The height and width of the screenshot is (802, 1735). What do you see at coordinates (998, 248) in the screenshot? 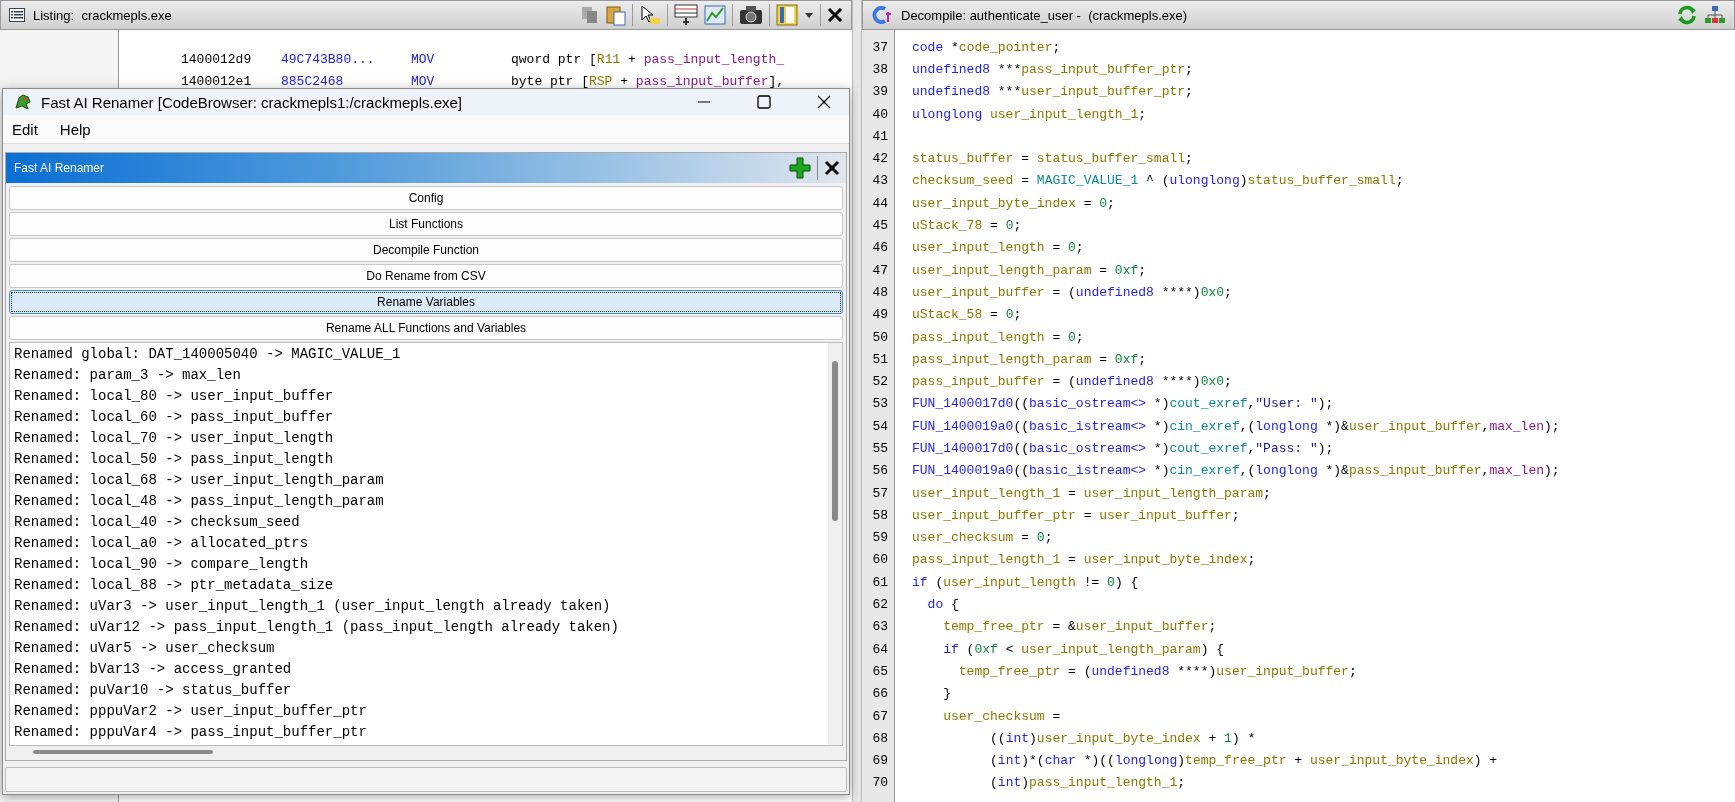
I see `code-line: user_input_length = 0;` at bounding box center [998, 248].